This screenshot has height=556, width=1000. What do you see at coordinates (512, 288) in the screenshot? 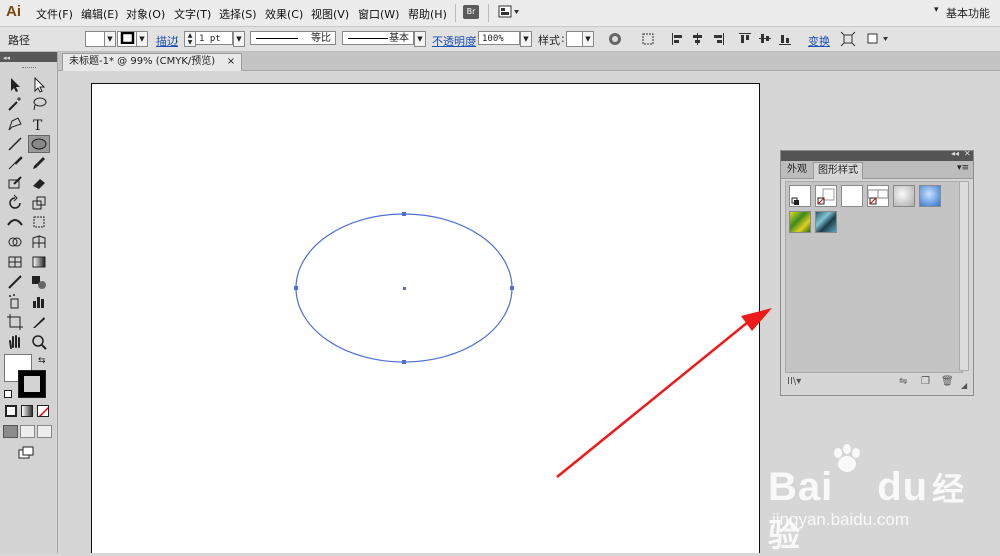
I see `anchor-point-right` at bounding box center [512, 288].